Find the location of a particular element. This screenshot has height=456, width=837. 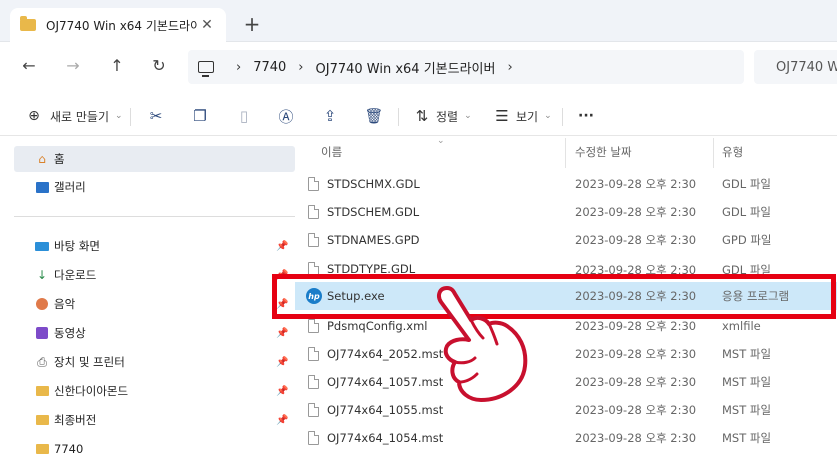

command-bar: ⊕ 새로 만들기 ⌄ ✂ ❐ ▯ Ⓐ ⇪ 🗑 ⇅ 정렬 ⌄ ☰ 보기 ⌄ ··· is located at coordinates (418, 116).